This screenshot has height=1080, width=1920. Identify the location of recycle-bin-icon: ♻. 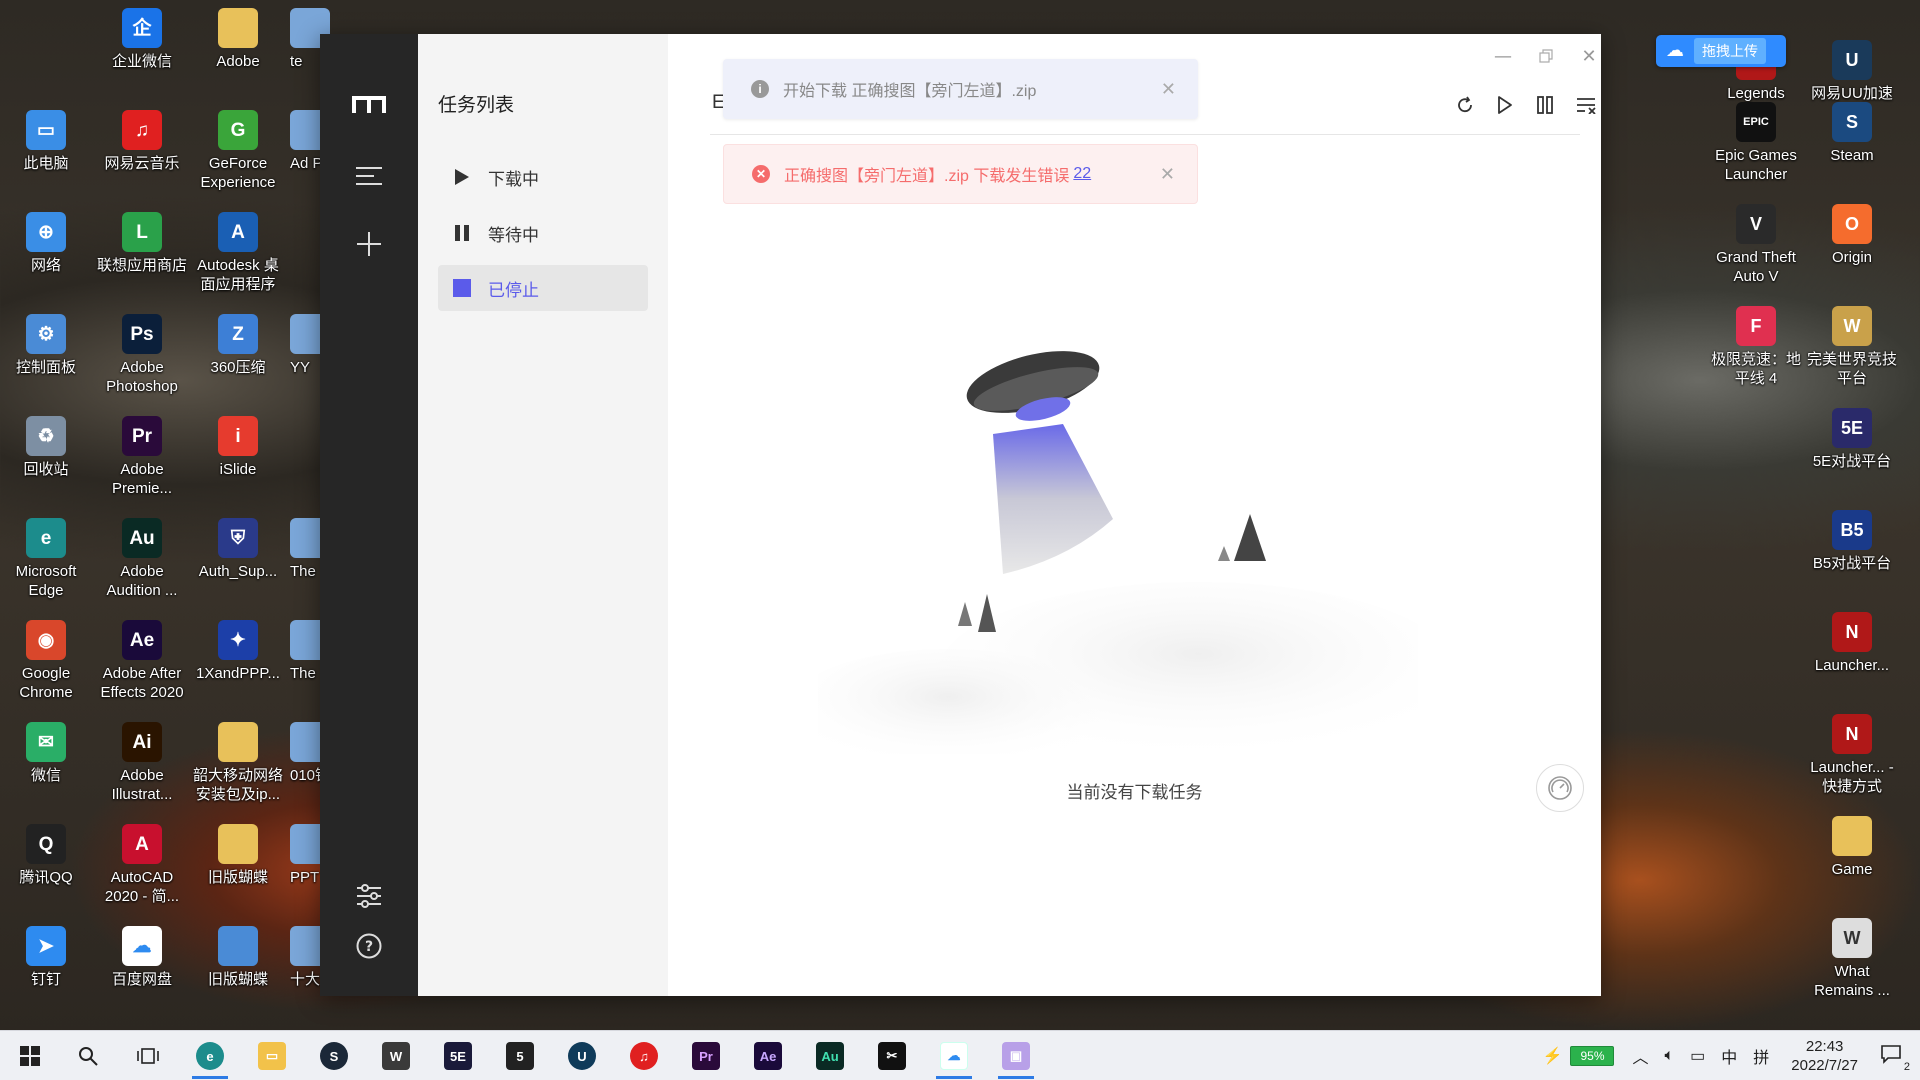
(46, 436).